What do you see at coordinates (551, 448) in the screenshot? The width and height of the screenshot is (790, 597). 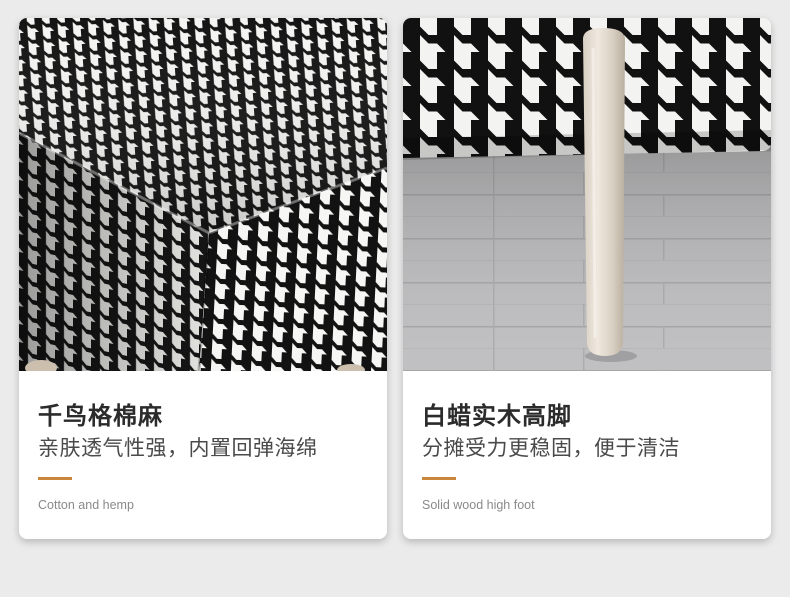 I see `card-subtitle: 分摊受力更稳固，便于清洁` at bounding box center [551, 448].